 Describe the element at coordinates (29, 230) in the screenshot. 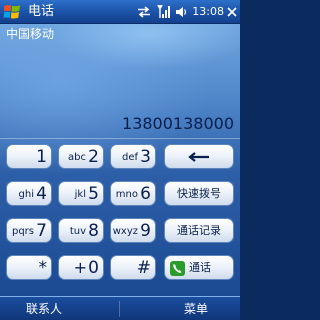

I see `key-7: pqrs 7` at that location.